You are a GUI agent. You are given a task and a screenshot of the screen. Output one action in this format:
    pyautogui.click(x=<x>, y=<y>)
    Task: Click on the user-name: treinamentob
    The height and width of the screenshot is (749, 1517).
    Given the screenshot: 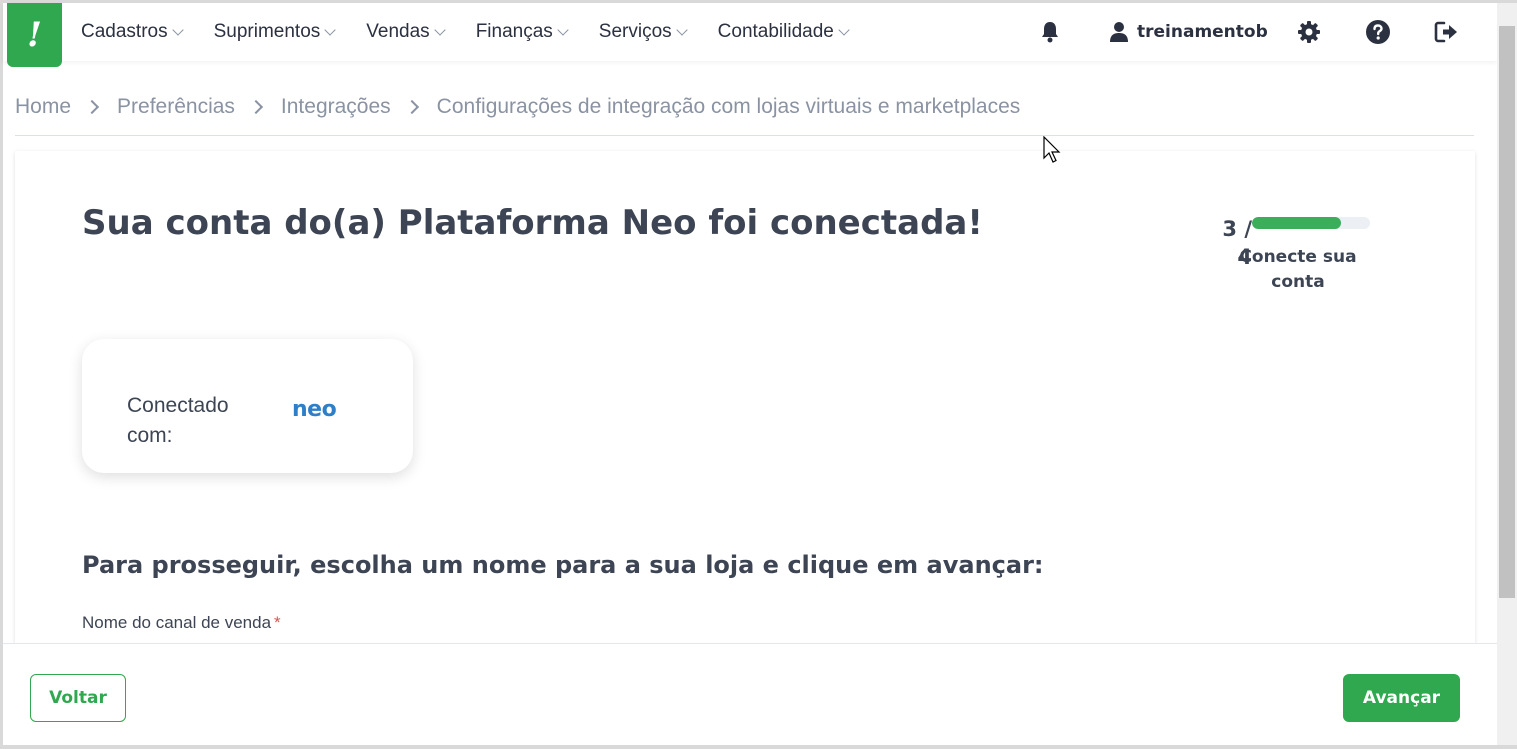 What is the action you would take?
    pyautogui.click(x=1202, y=32)
    